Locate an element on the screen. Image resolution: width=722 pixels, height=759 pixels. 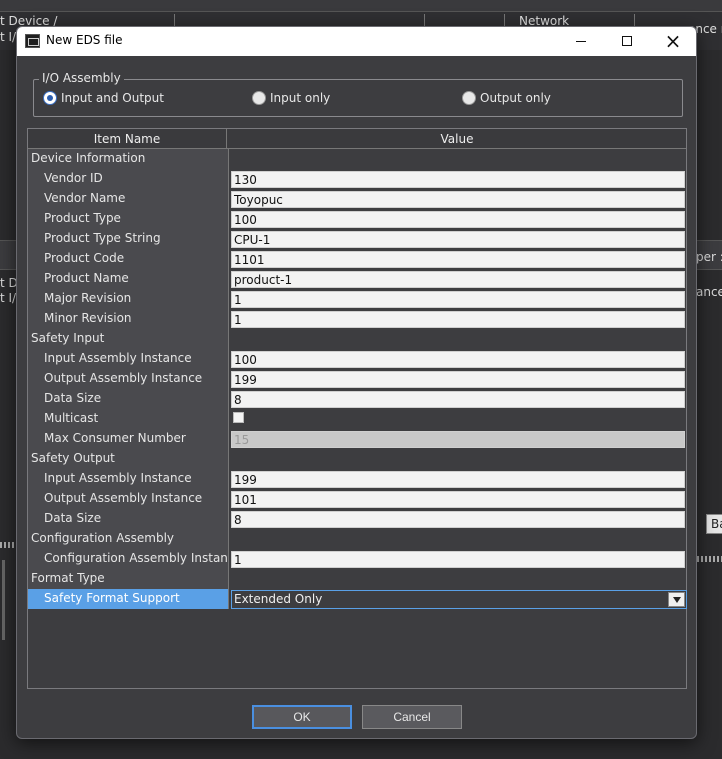
radio-input-and-output: Input and Output is located at coordinates (103, 98).